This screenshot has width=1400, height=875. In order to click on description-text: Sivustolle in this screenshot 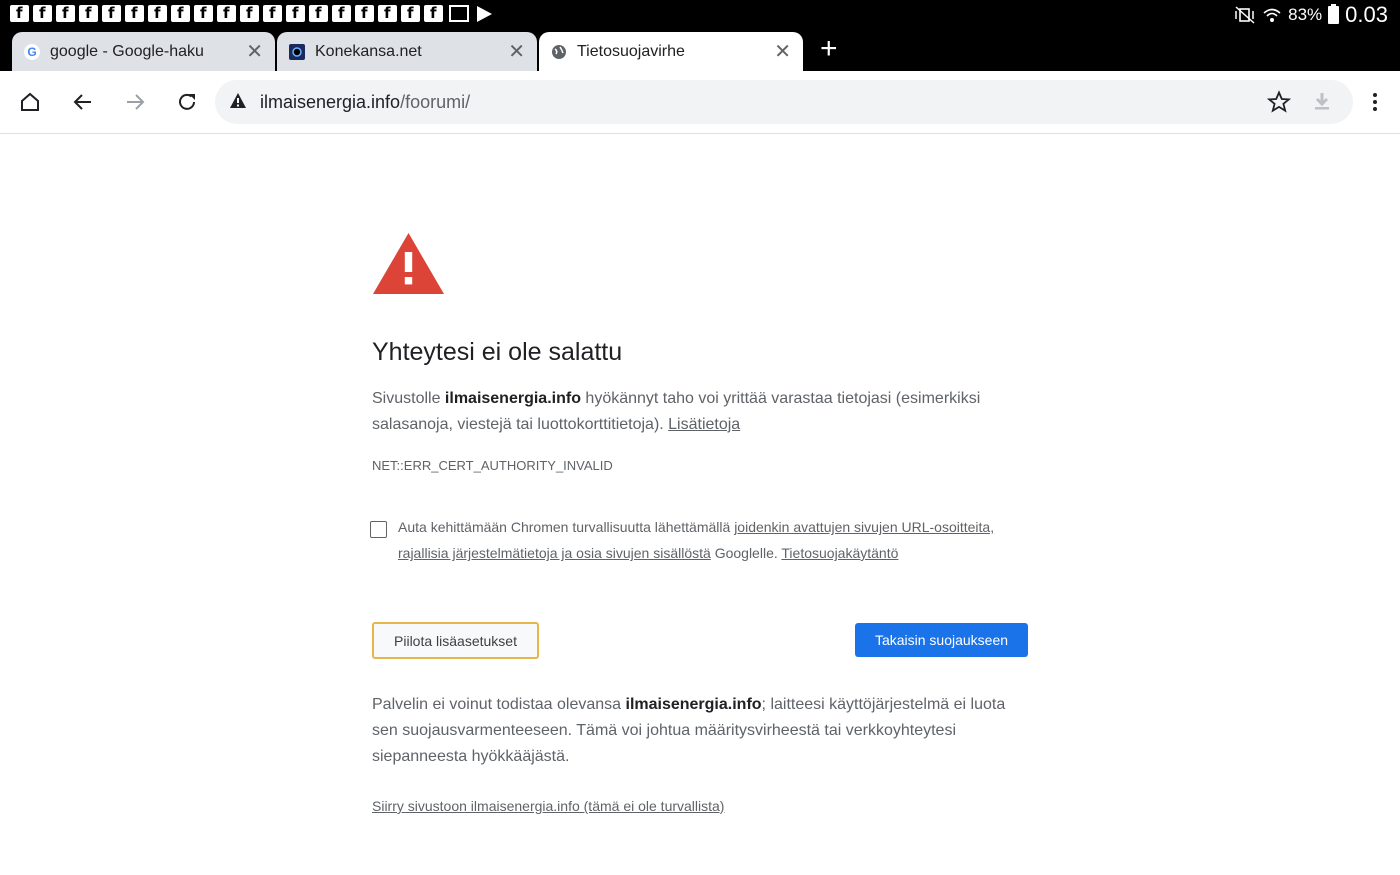, I will do `click(408, 398)`.